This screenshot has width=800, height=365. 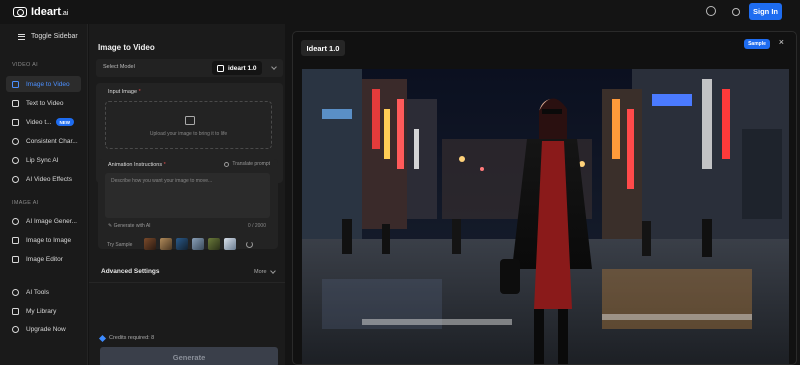 I want to click on select-model-row: Select Model ideart 1.0, so click(x=189, y=68).